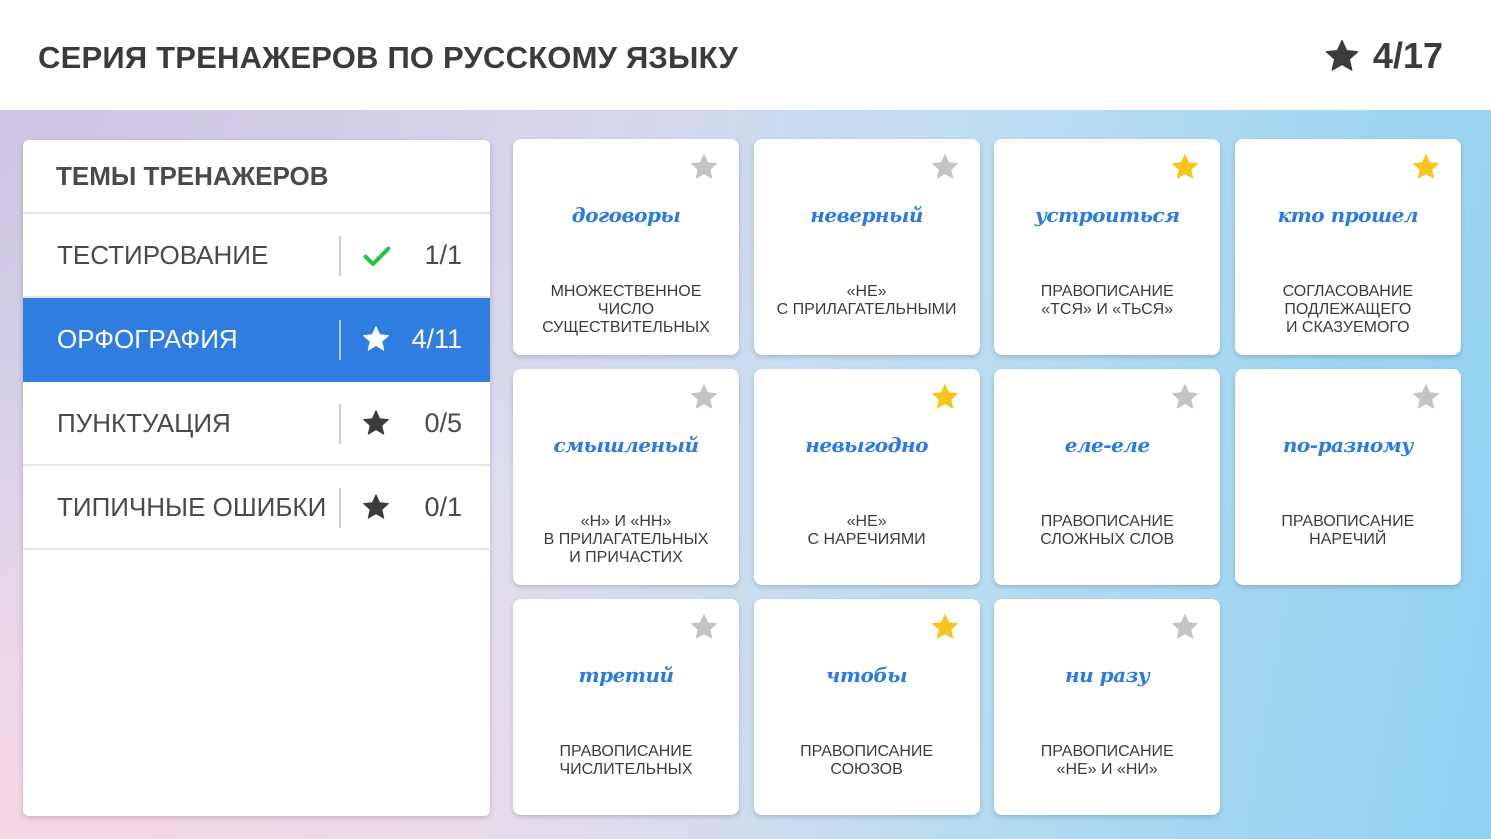  What do you see at coordinates (1347, 445) in the screenshot?
I see `card-word: по-разному` at bounding box center [1347, 445].